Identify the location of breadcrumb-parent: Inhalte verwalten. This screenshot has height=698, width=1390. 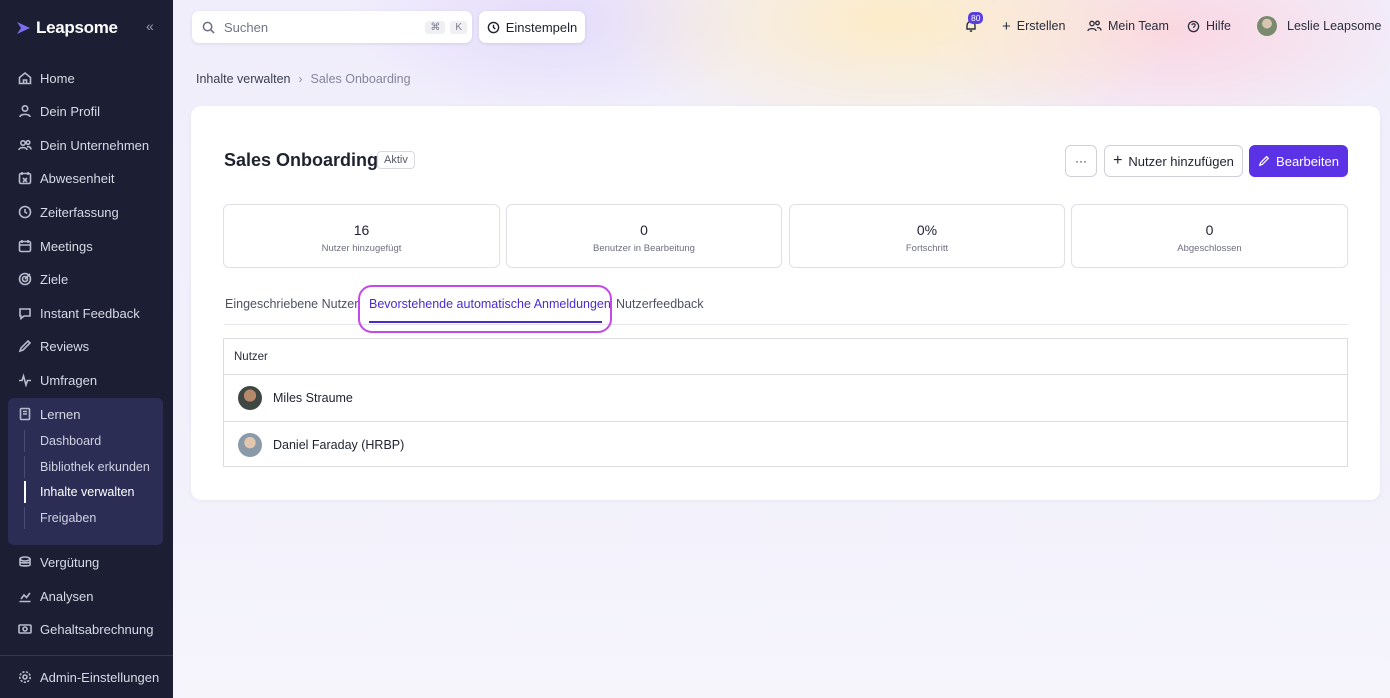
(243, 79).